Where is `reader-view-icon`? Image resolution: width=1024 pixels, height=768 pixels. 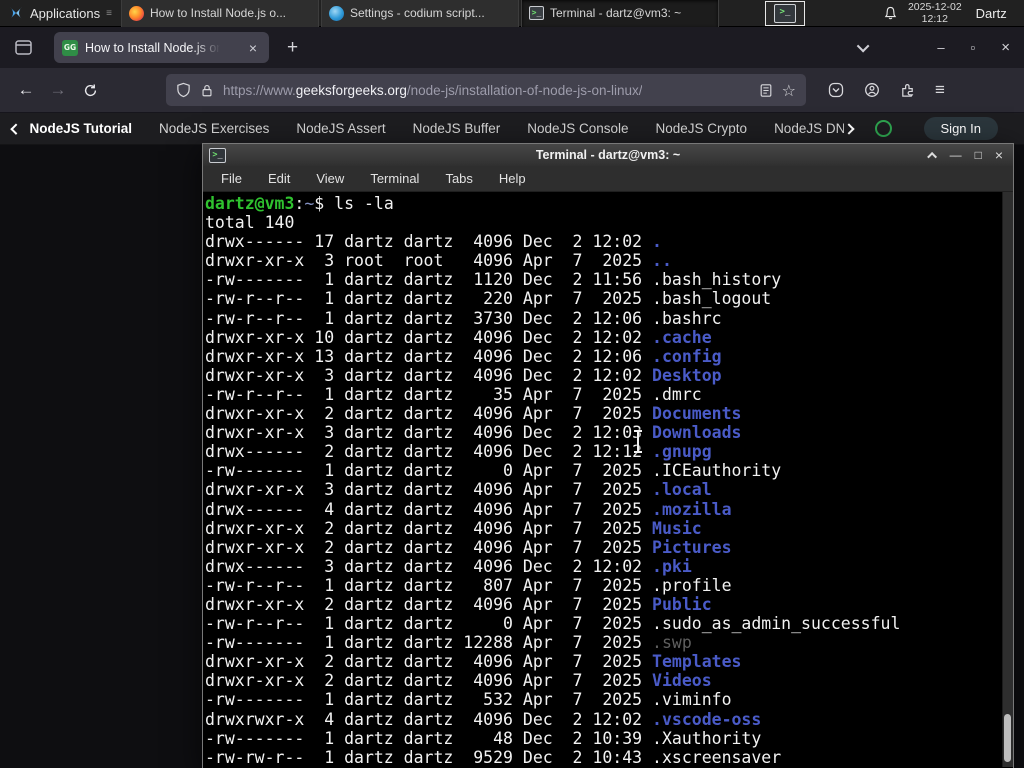
reader-view-icon is located at coordinates (766, 90).